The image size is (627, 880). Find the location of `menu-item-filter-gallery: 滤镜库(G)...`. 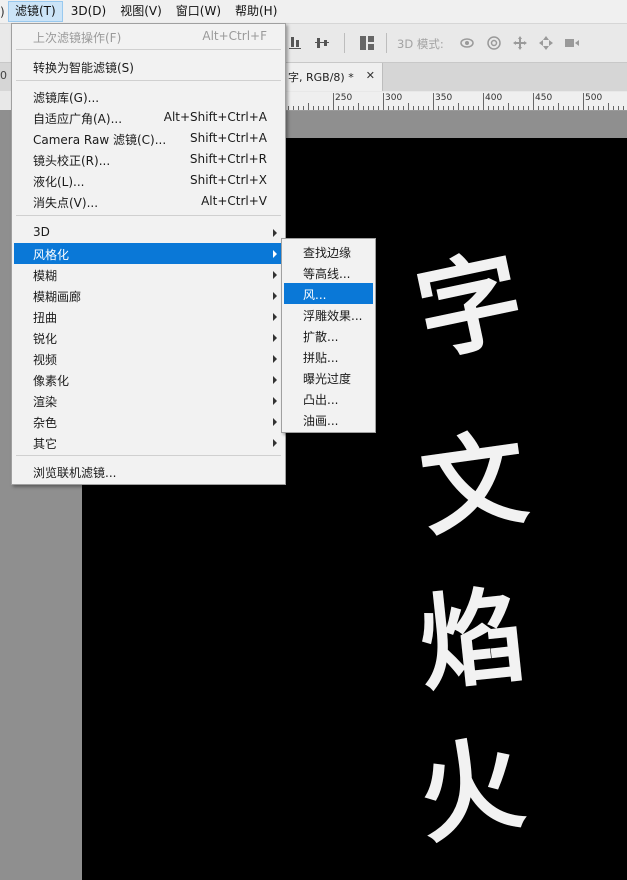

menu-item-filter-gallery: 滤镜库(G)... is located at coordinates (148, 96).